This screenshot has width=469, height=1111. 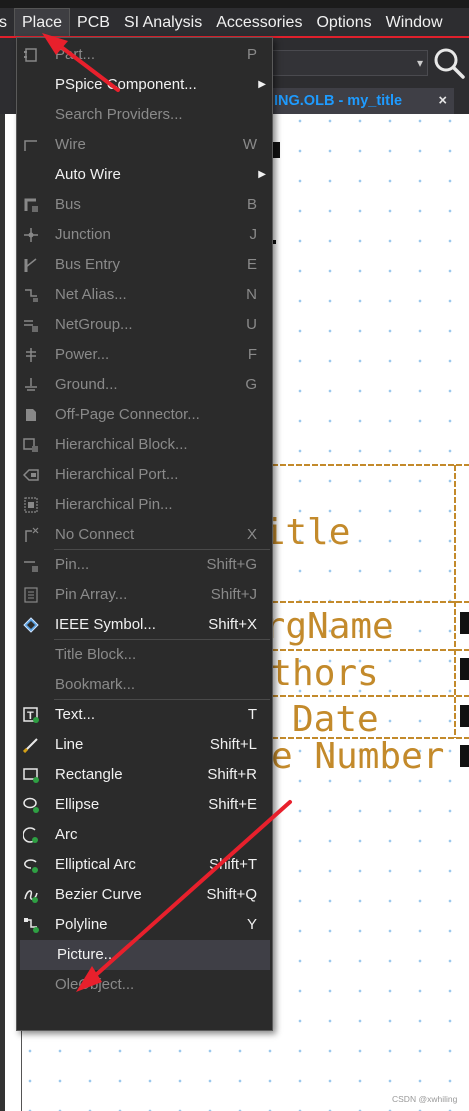 What do you see at coordinates (144, 325) in the screenshot?
I see `menu-item-netgroup: NetGroup... U` at bounding box center [144, 325].